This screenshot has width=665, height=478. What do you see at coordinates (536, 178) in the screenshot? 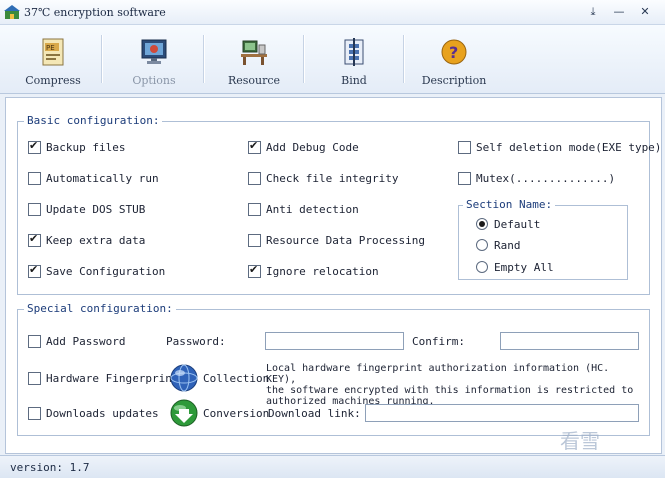
I see `mutex-checkbox: Mutex(..............)` at bounding box center [536, 178].